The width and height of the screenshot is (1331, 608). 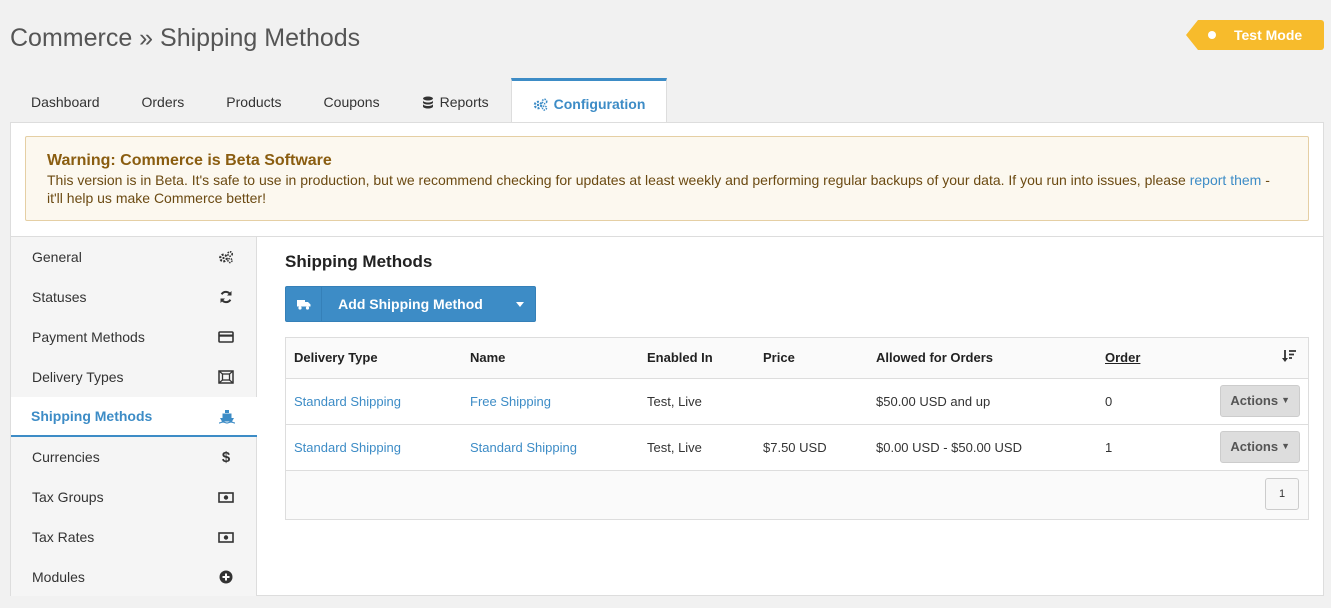 What do you see at coordinates (982, 358) in the screenshot?
I see `col-allowed-for-orders: Allowed for Orders` at bounding box center [982, 358].